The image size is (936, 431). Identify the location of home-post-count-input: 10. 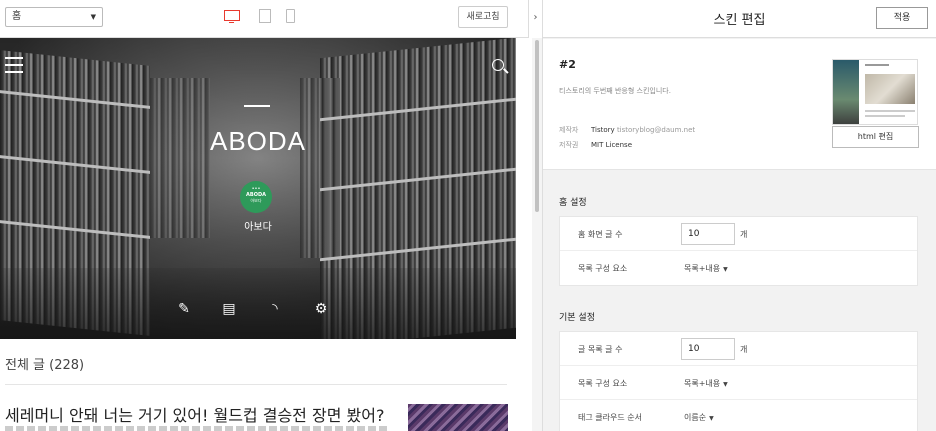
(708, 234).